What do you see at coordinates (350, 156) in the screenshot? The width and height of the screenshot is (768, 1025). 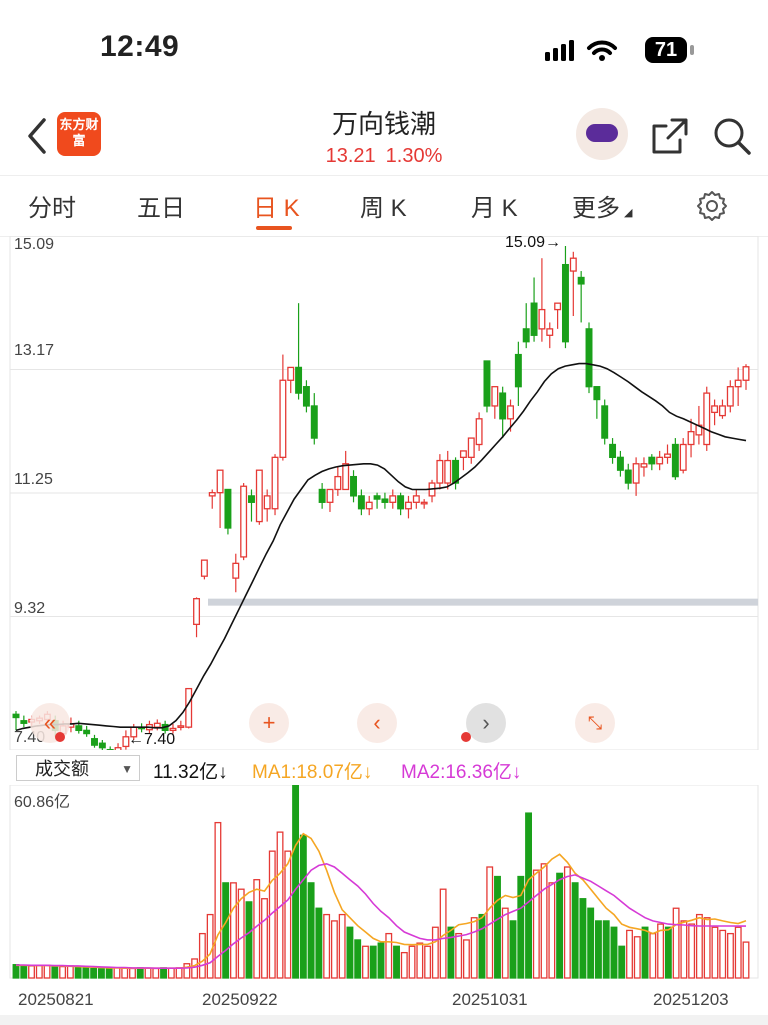 I see `stock-price: 13.21` at bounding box center [350, 156].